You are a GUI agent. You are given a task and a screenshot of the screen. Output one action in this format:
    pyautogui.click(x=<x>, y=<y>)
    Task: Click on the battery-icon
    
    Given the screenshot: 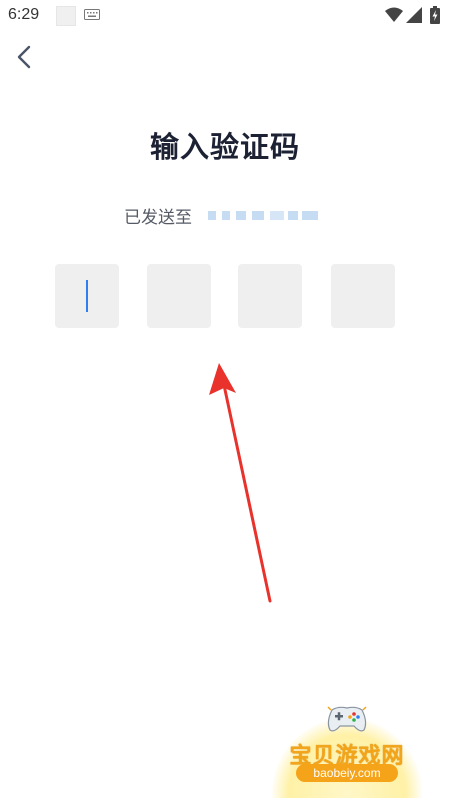 What is the action you would take?
    pyautogui.click(x=435, y=15)
    